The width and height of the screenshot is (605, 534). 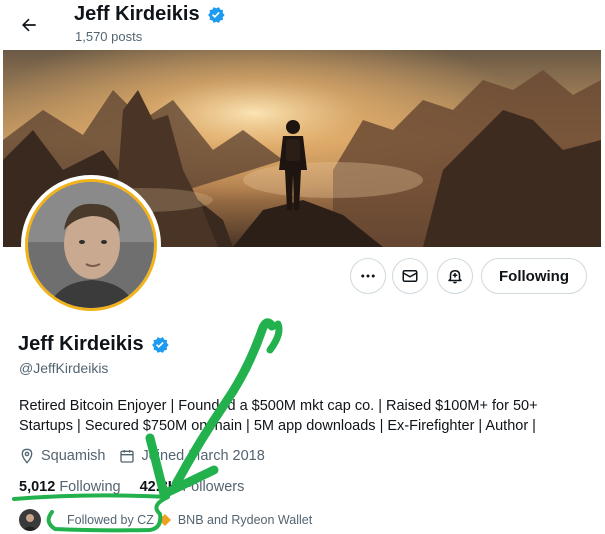 What do you see at coordinates (302, 25) in the screenshot?
I see `profile-header: Jeff Kirdeikis 1,570 posts` at bounding box center [302, 25].